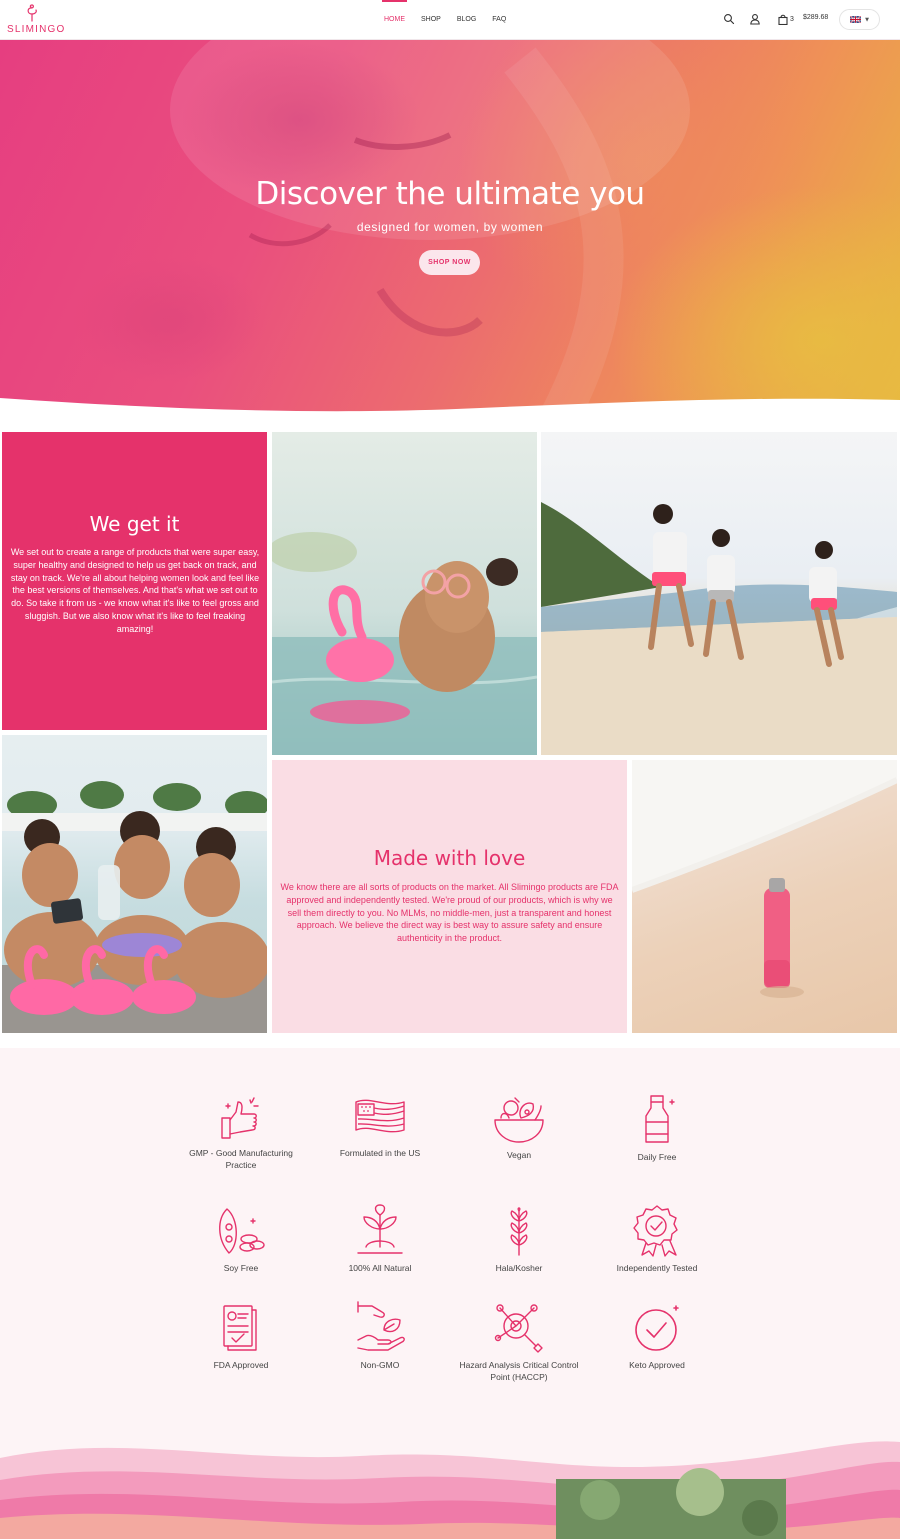 The width and height of the screenshot is (900, 1539). I want to click on salad-bowl-icon, so click(519, 1120).